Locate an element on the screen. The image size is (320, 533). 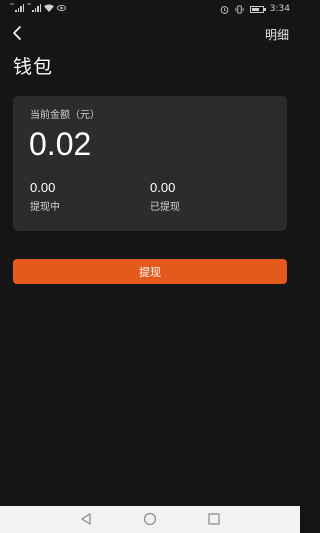
eye-icon is located at coordinates (62, 8).